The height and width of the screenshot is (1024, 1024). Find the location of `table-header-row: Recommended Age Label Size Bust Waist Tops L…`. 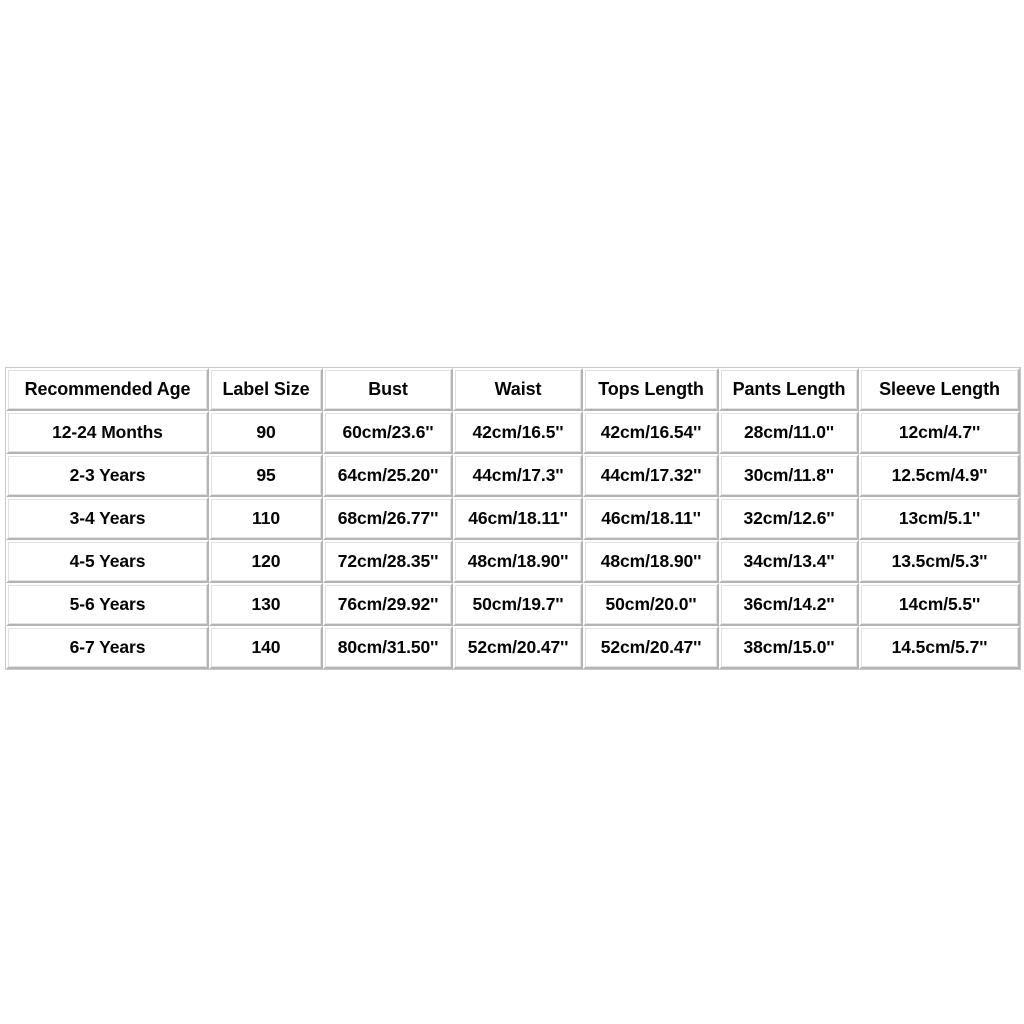

table-header-row: Recommended Age Label Size Bust Waist Tops L… is located at coordinates (513, 389).